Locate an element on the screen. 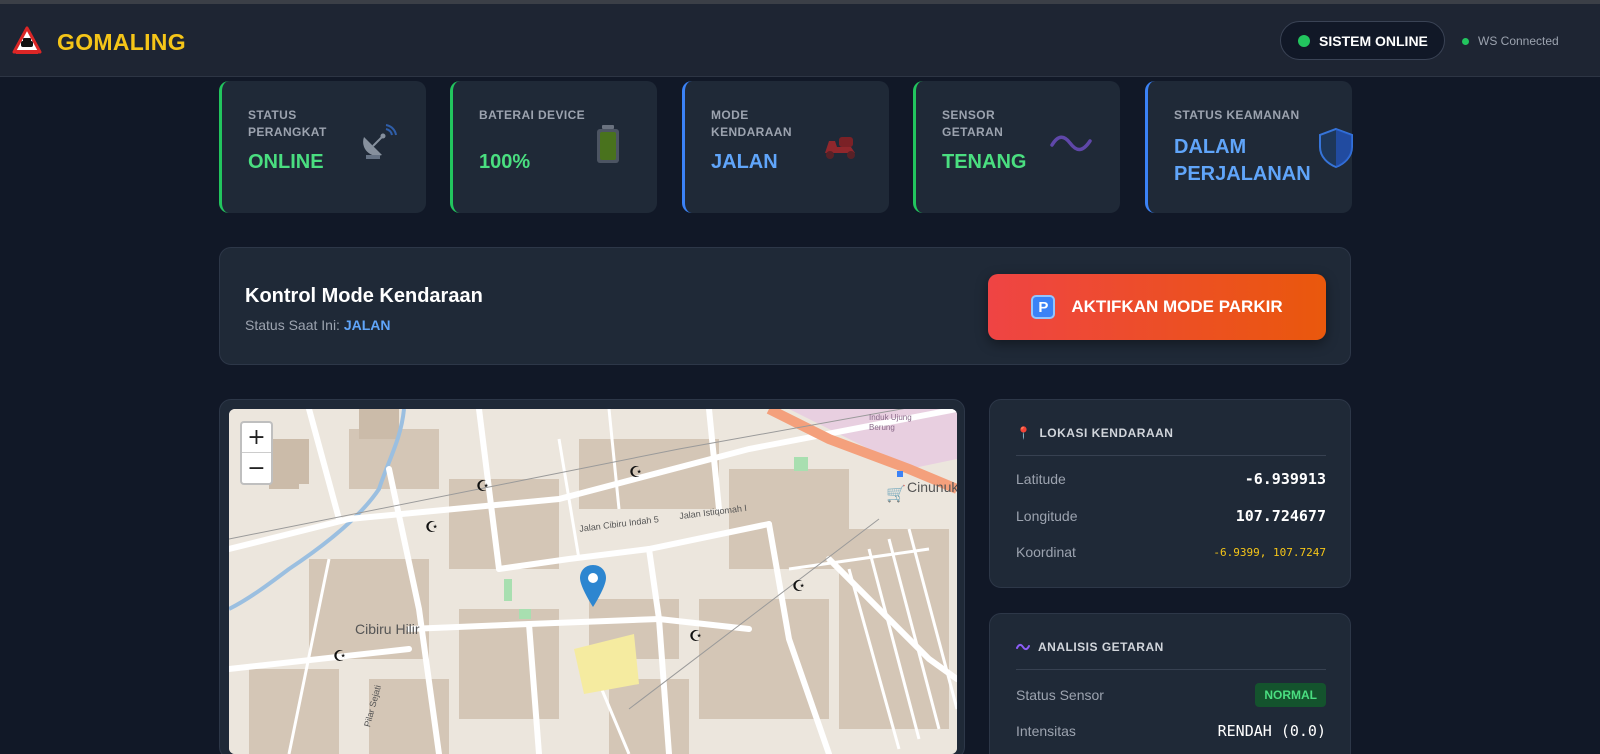 The height and width of the screenshot is (754, 1600). card-mode-kendaraan: MODE KENDARAAN JALAN is located at coordinates (785, 147).